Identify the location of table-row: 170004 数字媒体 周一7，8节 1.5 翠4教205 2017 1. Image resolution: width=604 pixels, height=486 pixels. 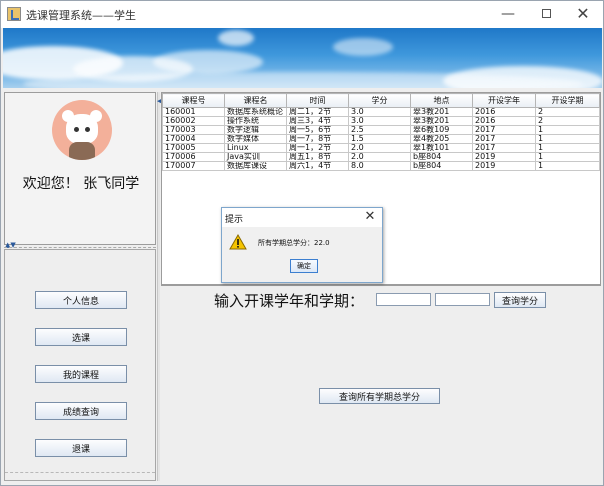
(381, 139).